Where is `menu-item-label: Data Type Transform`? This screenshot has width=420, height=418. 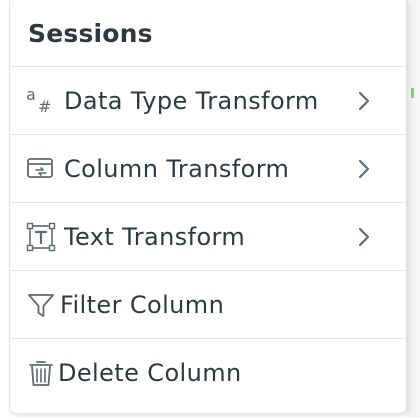 menu-item-label: Data Type Transform is located at coordinates (191, 100).